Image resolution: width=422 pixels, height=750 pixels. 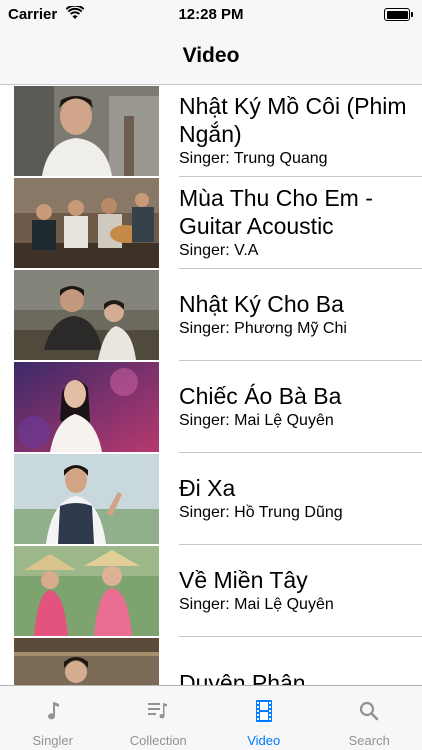 I want to click on video-title: Chiếc Áo Bà Ba, so click(x=260, y=396).